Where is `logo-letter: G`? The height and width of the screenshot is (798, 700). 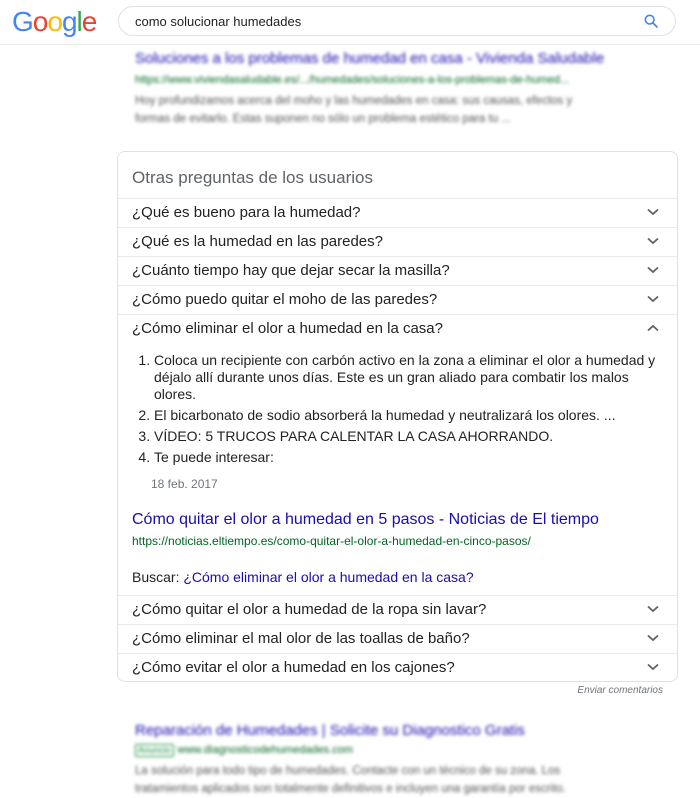 logo-letter: G is located at coordinates (23, 21).